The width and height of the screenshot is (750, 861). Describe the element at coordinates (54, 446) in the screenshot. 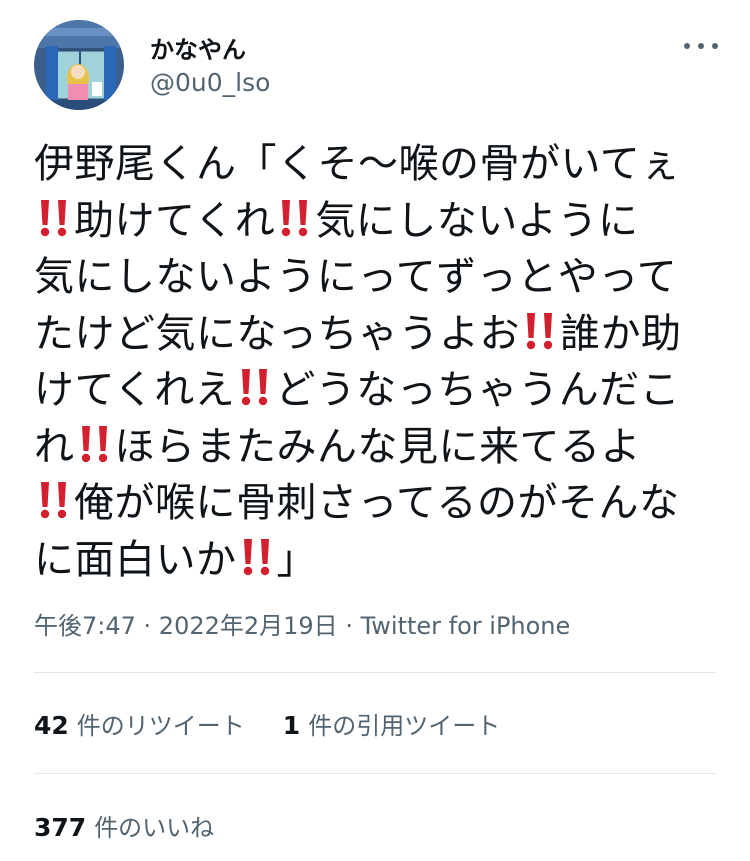

I see `tweet-text-segment: れ` at that location.